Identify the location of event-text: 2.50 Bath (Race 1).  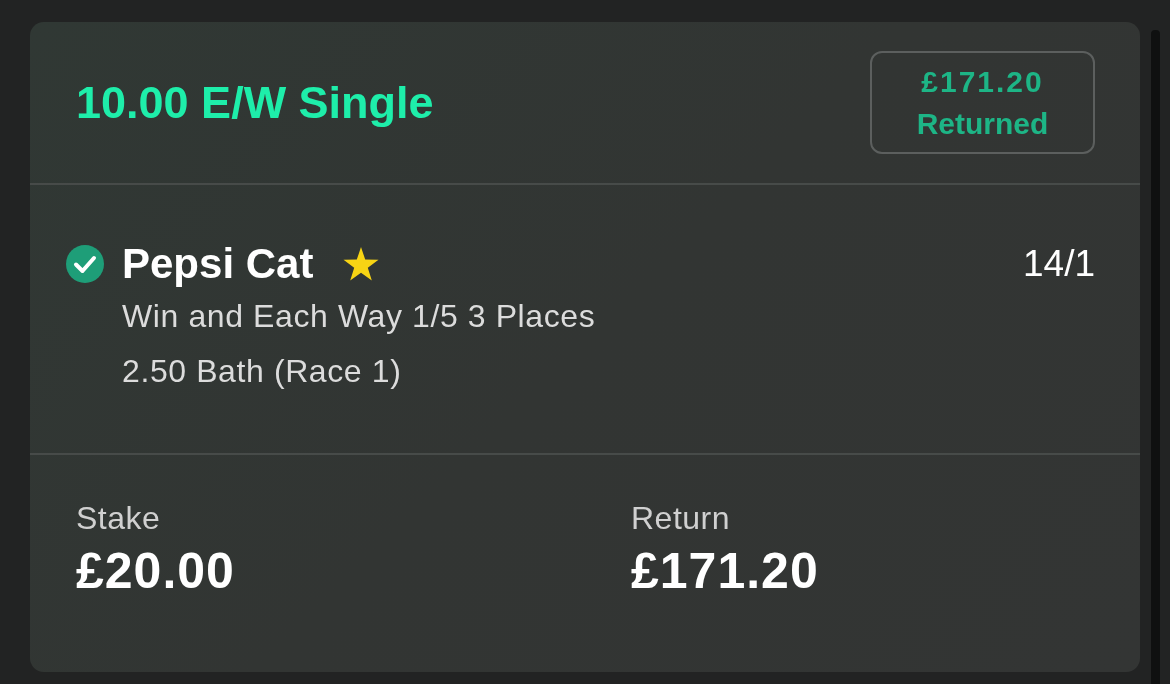
(262, 371).